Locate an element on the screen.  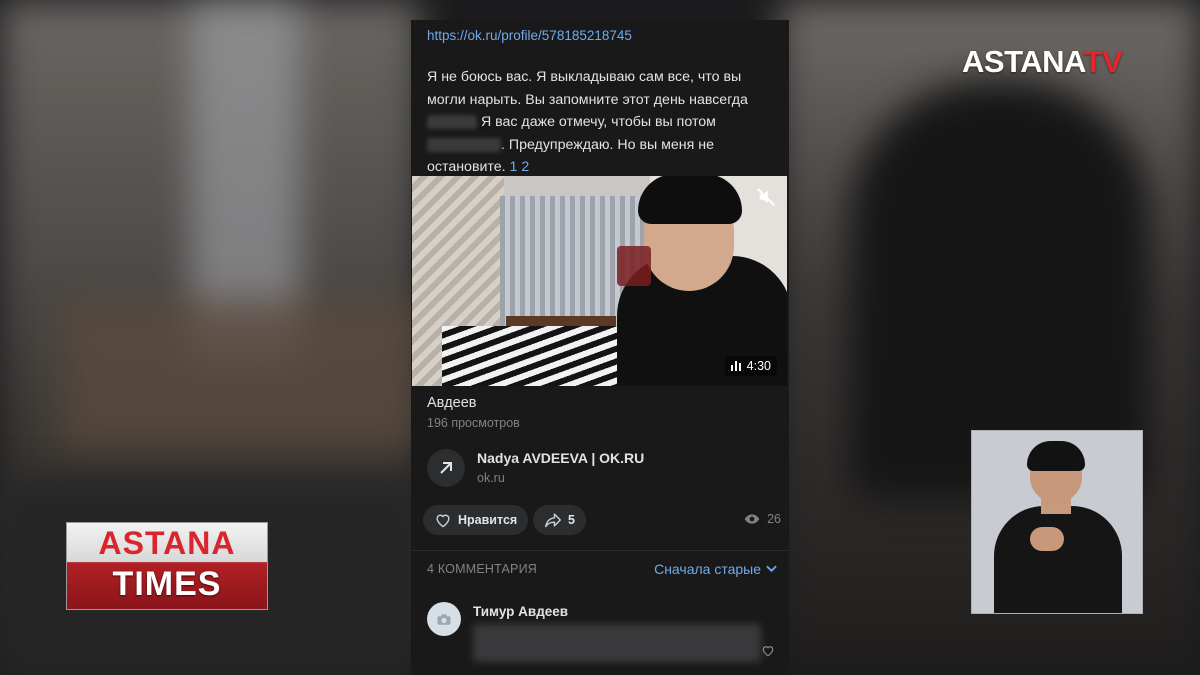
background-bed is located at coordinates (240, 375).